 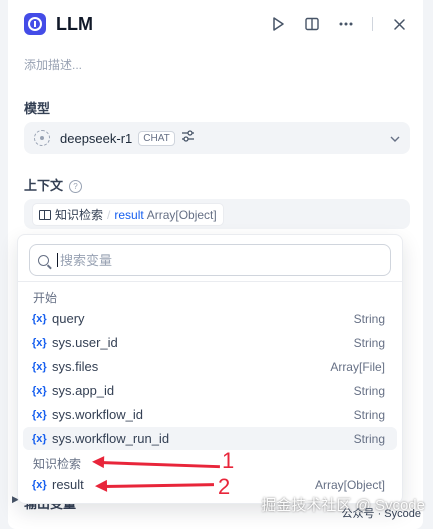 I want to click on context-selector: 知识检索 / result Array[Object], so click(x=217, y=214).